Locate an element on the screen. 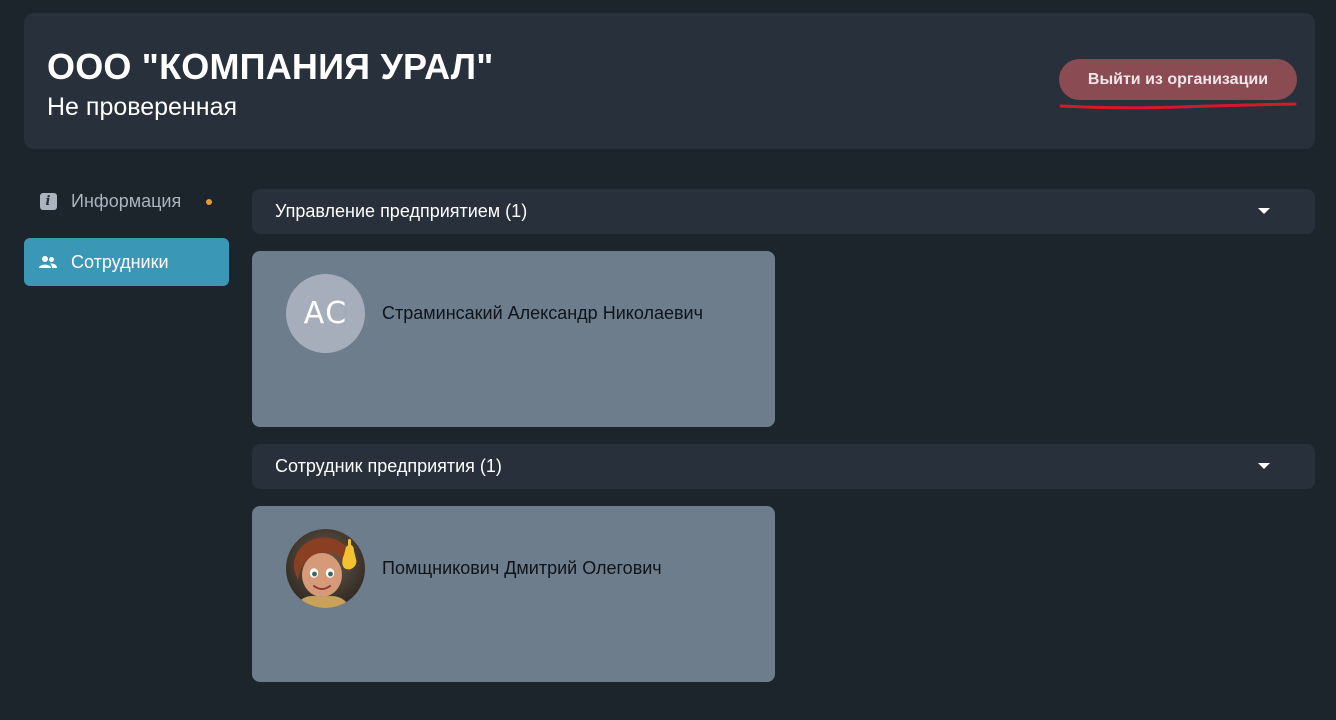  employee-card: Помщникович Дмитрий Олегович is located at coordinates (513, 594).